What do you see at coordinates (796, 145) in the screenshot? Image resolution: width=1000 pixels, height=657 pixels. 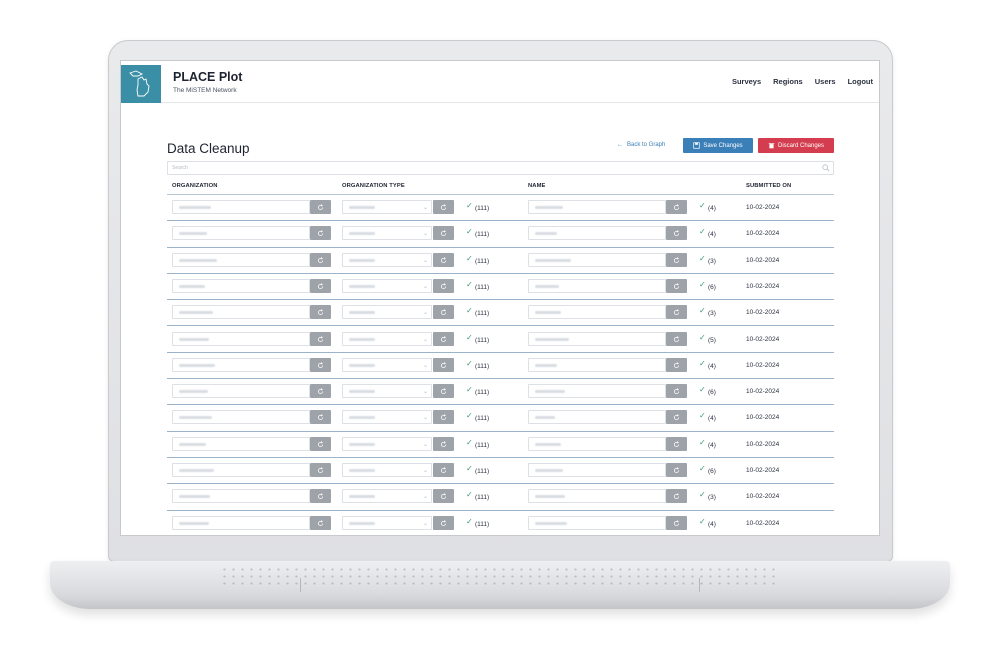 I see `discard-changes-button: Discard Changes` at bounding box center [796, 145].